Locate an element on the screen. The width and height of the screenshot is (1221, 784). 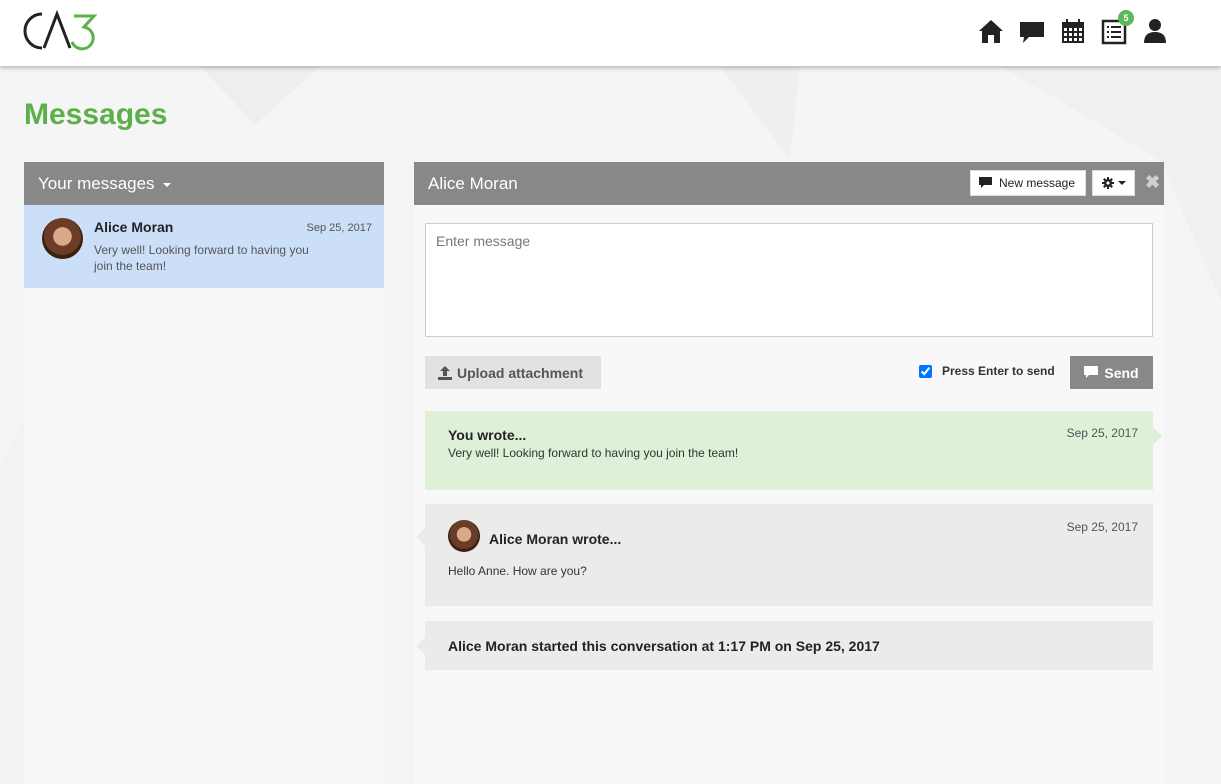
main-nav: 5 is located at coordinates (1073, 27).